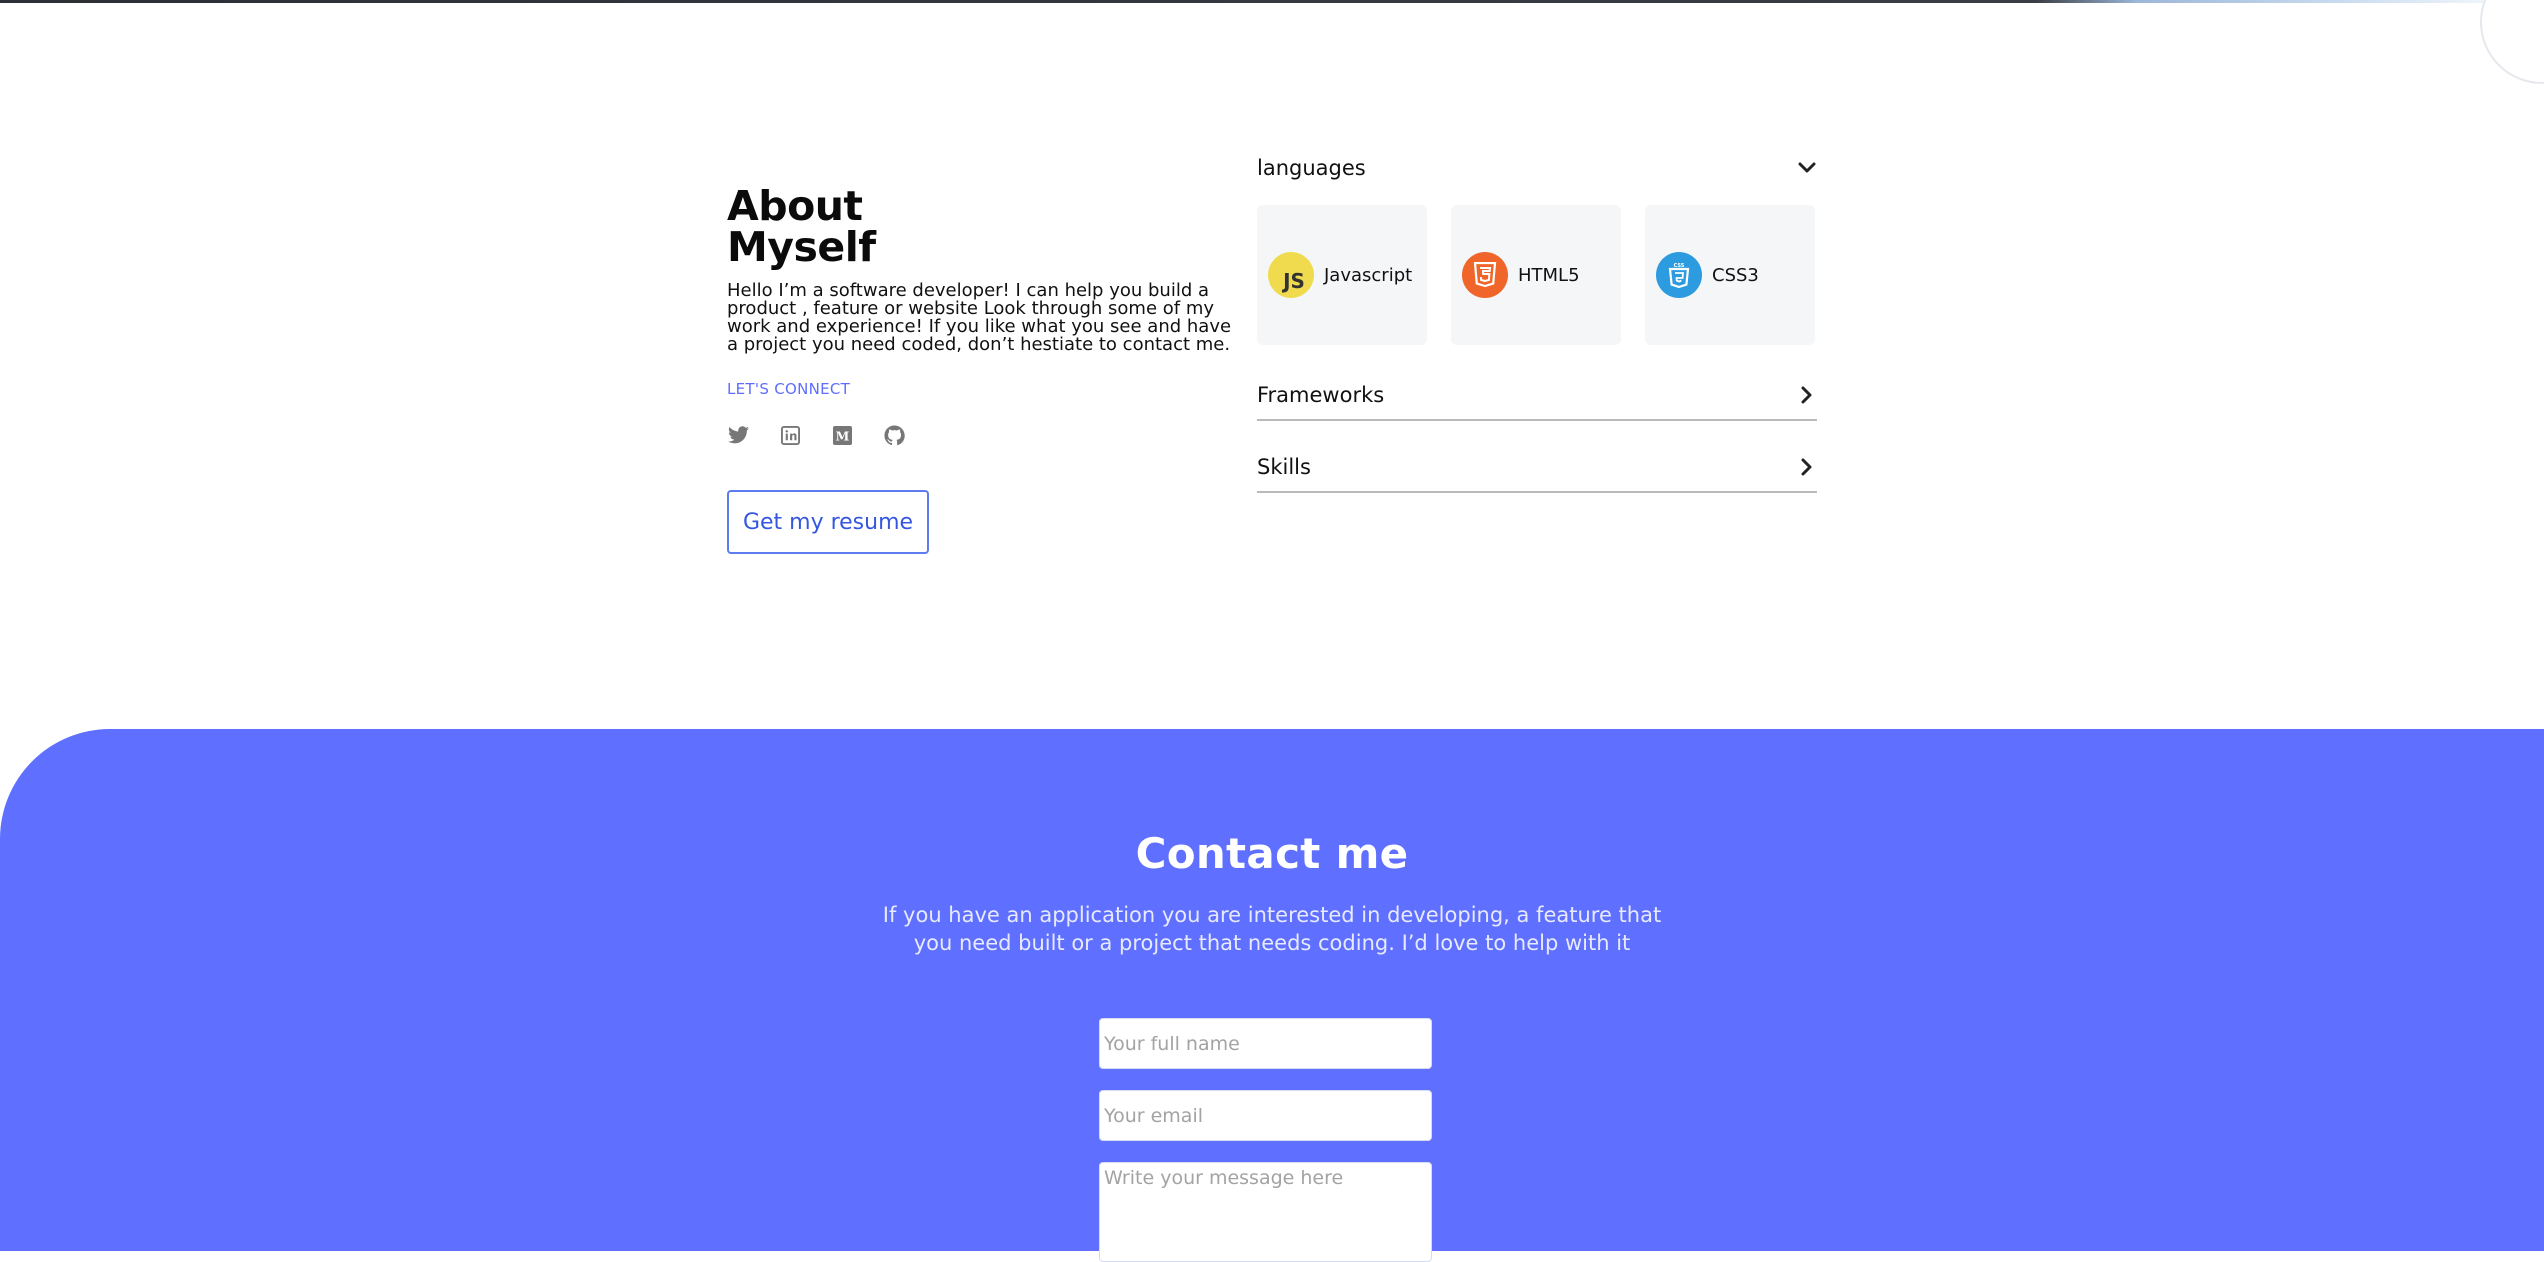 The image size is (2544, 1262). Describe the element at coordinates (2512, 42) in the screenshot. I see `corner-decoration` at that location.